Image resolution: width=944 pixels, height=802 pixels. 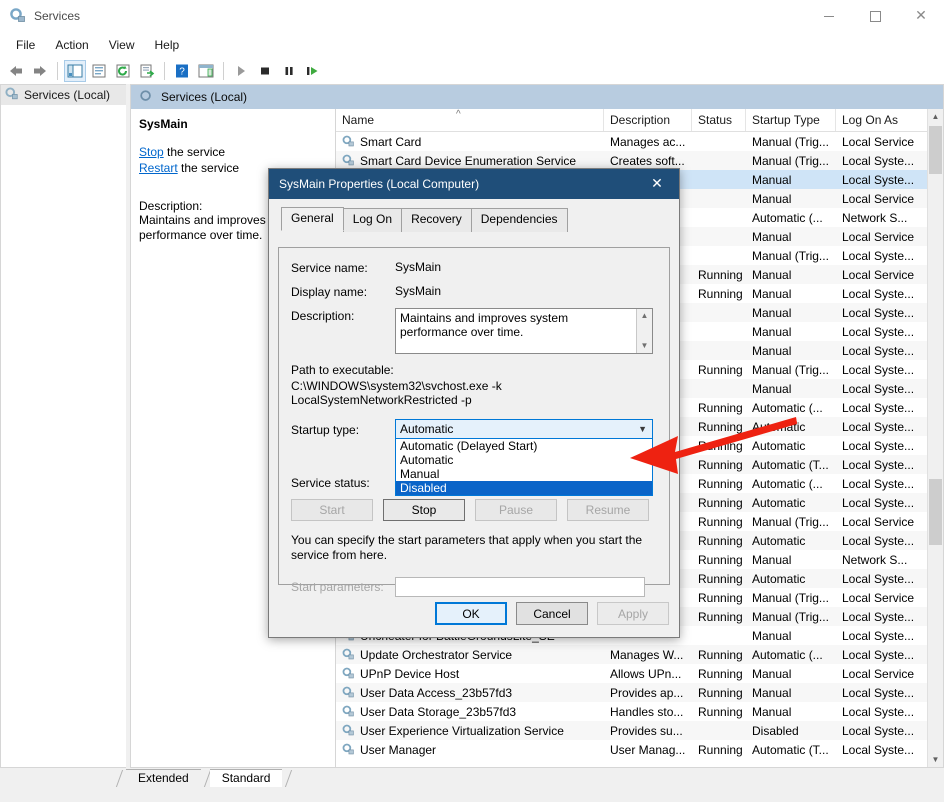 What do you see at coordinates (25, 45) in the screenshot?
I see `menu-file: File` at bounding box center [25, 45].